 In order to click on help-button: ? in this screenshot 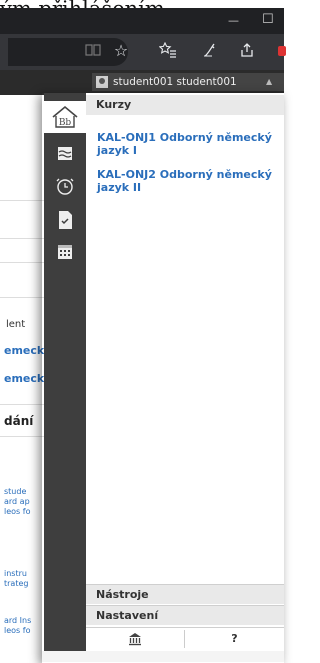, I will do `click(234, 638)`.